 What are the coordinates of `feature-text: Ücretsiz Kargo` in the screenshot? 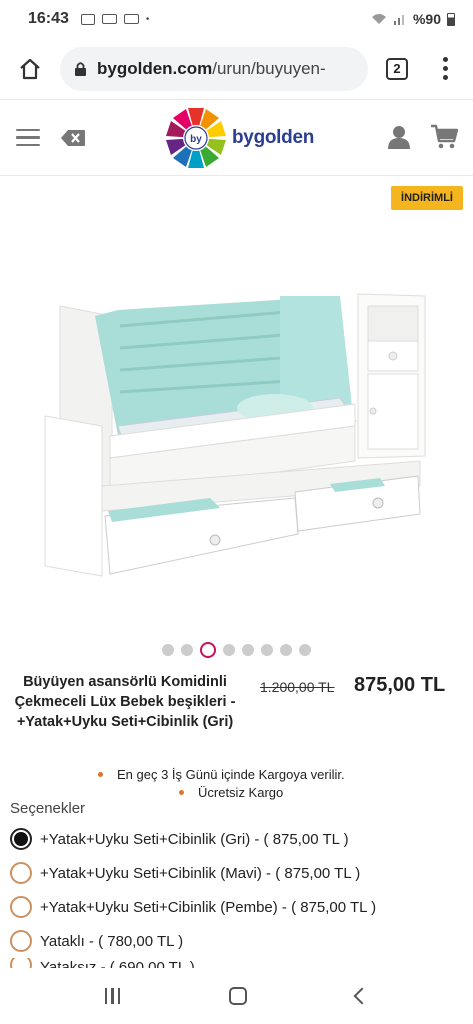 It's located at (241, 792).